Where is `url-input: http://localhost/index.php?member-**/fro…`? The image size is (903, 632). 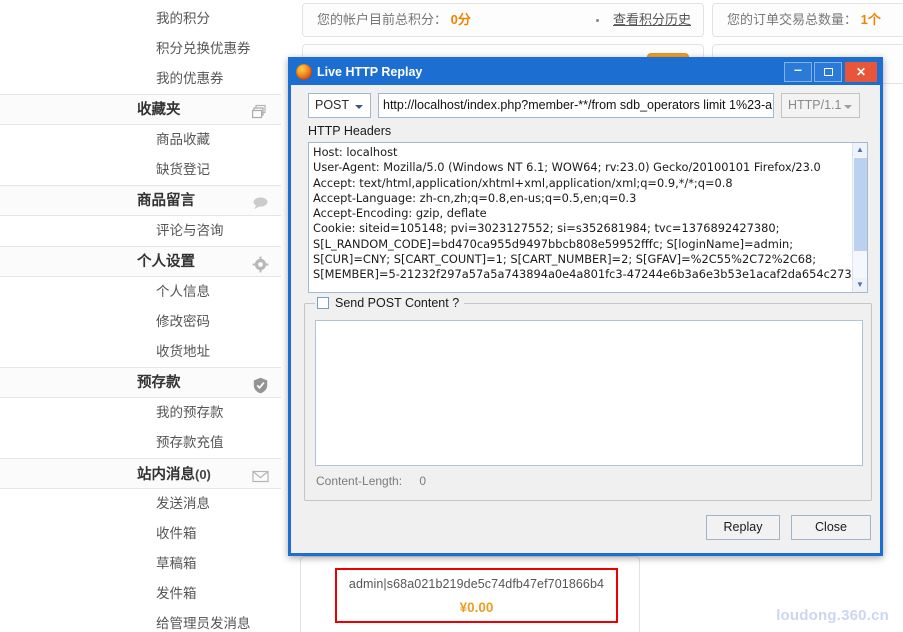 url-input: http://localhost/index.php?member-**/fro… is located at coordinates (576, 105).